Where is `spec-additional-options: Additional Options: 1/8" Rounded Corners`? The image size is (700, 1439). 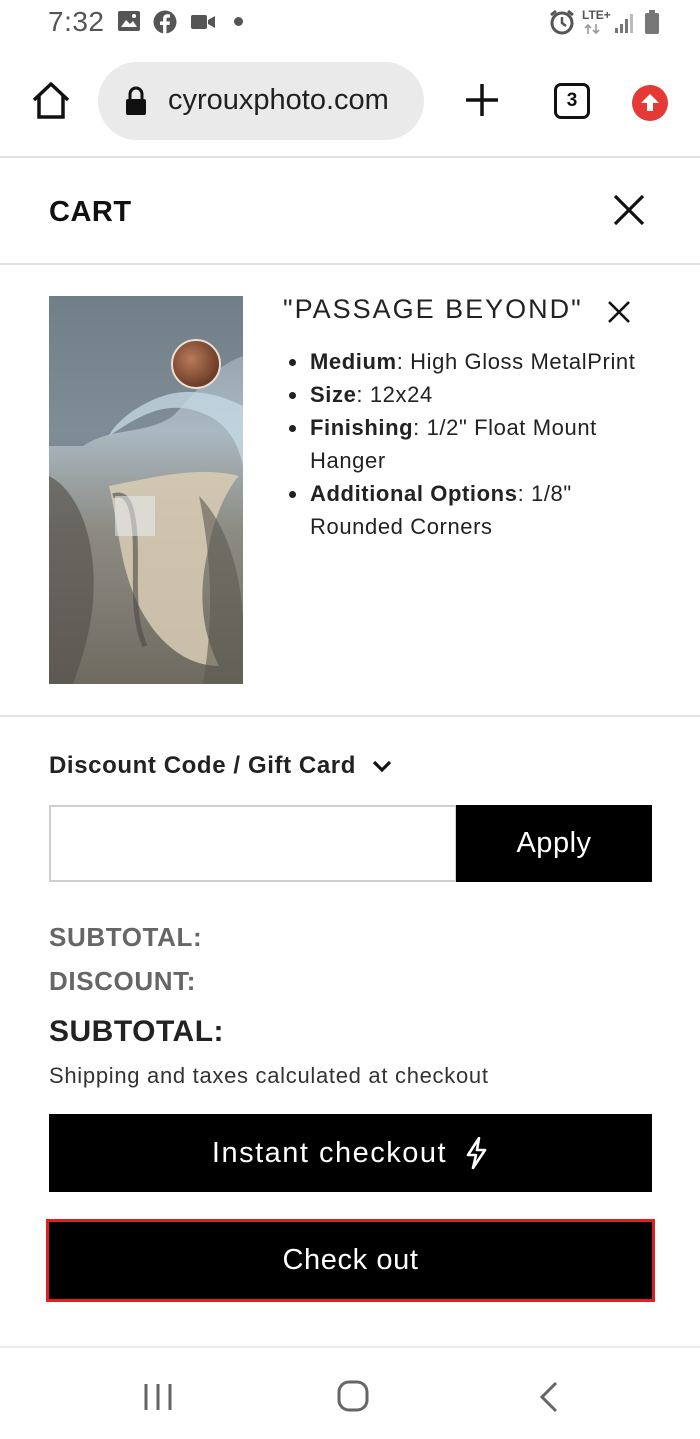 spec-additional-options: Additional Options: 1/8" Rounded Corners is located at coordinates (467, 510).